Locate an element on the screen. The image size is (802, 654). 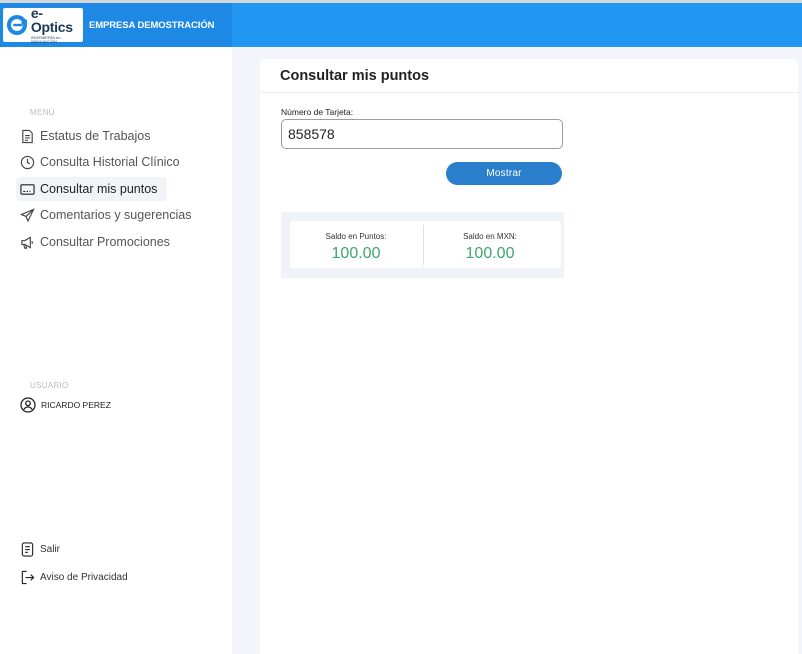
card-icon is located at coordinates (27, 189).